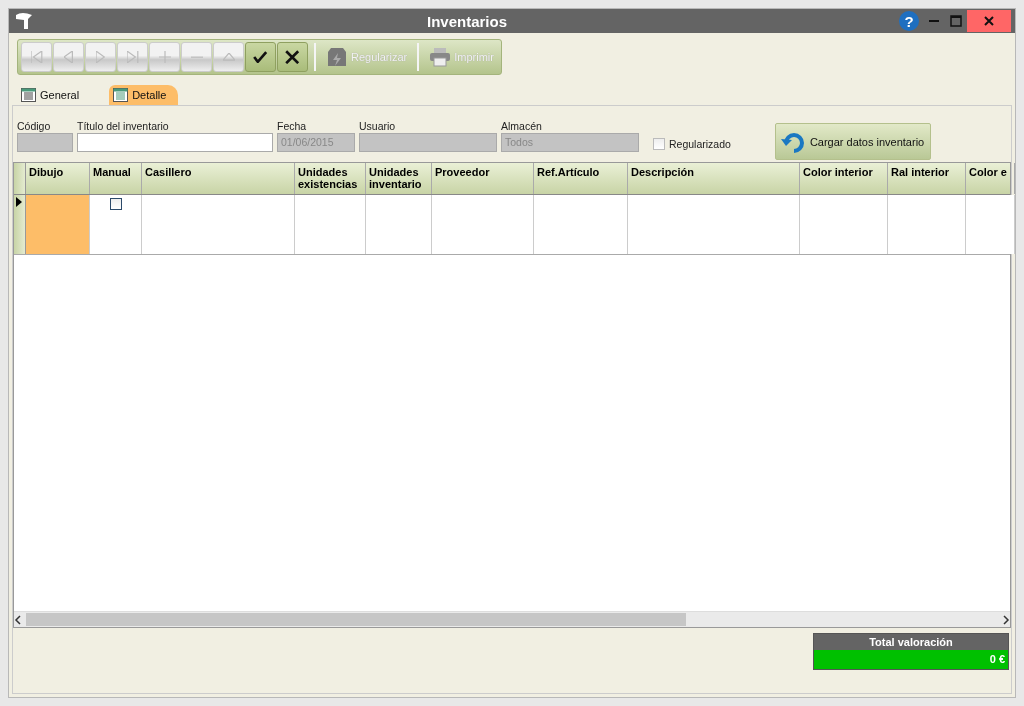 This screenshot has width=1024, height=706. I want to click on field-label: Usuario, so click(378, 126).